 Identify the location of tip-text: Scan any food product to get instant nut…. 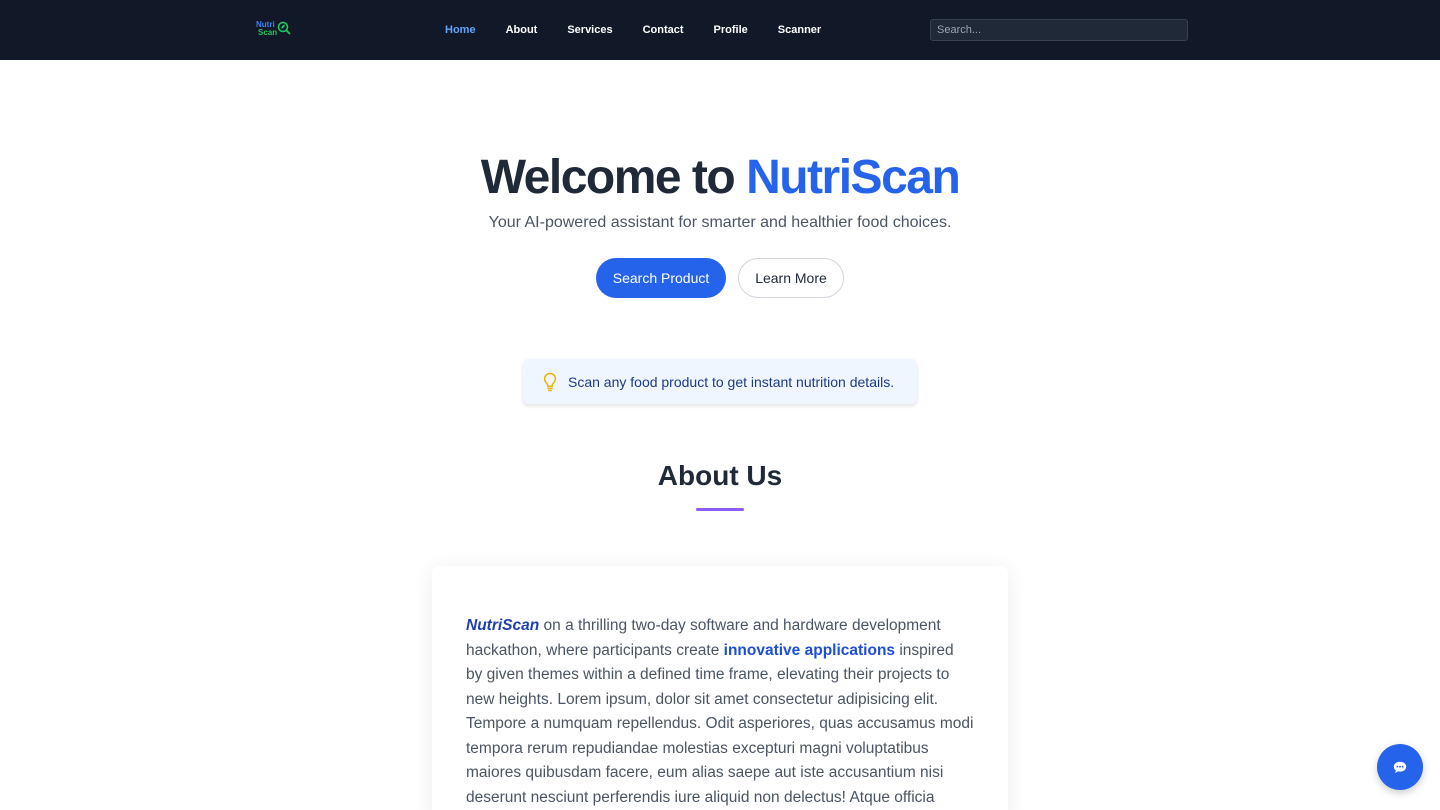
(731, 381).